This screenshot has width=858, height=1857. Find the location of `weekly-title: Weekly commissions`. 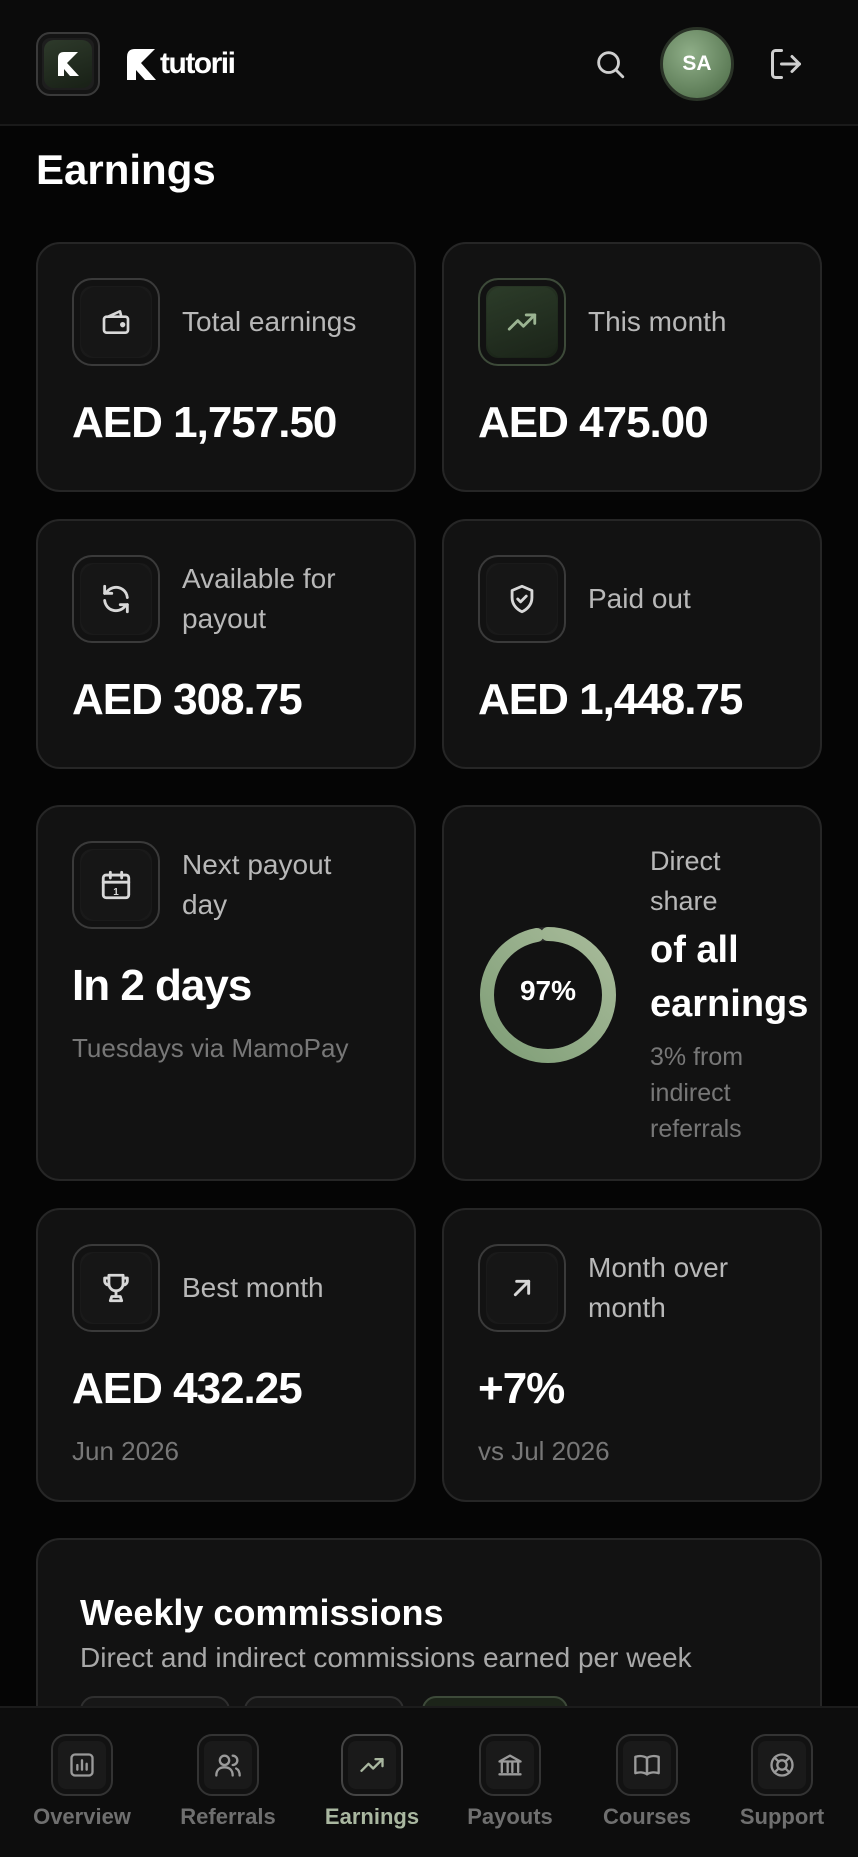

weekly-title: Weekly commissions is located at coordinates (262, 1612).